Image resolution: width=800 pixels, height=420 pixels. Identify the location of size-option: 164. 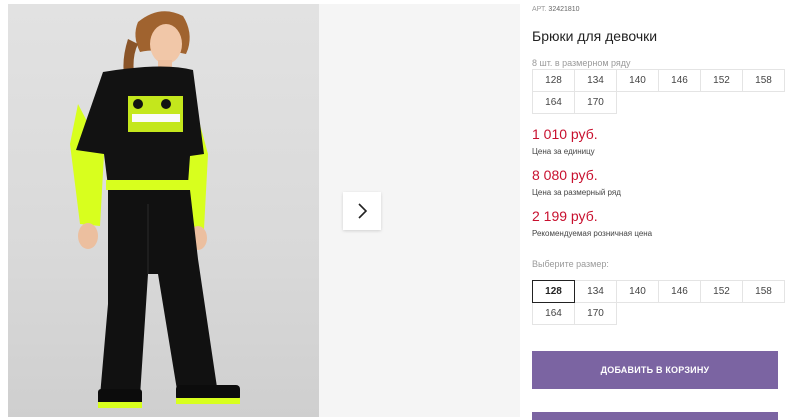
(553, 313).